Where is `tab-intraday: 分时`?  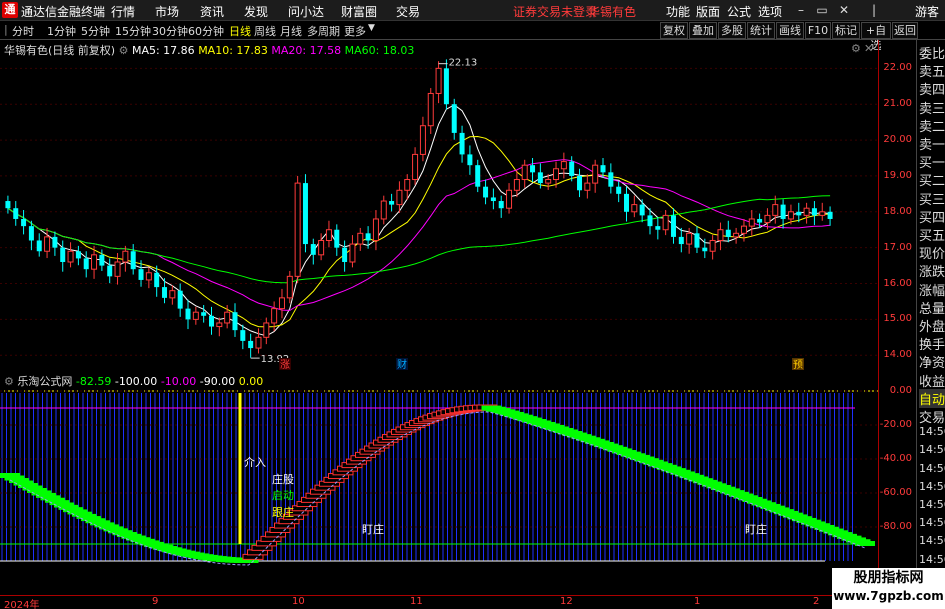
tab-intraday: 分时 is located at coordinates (23, 31).